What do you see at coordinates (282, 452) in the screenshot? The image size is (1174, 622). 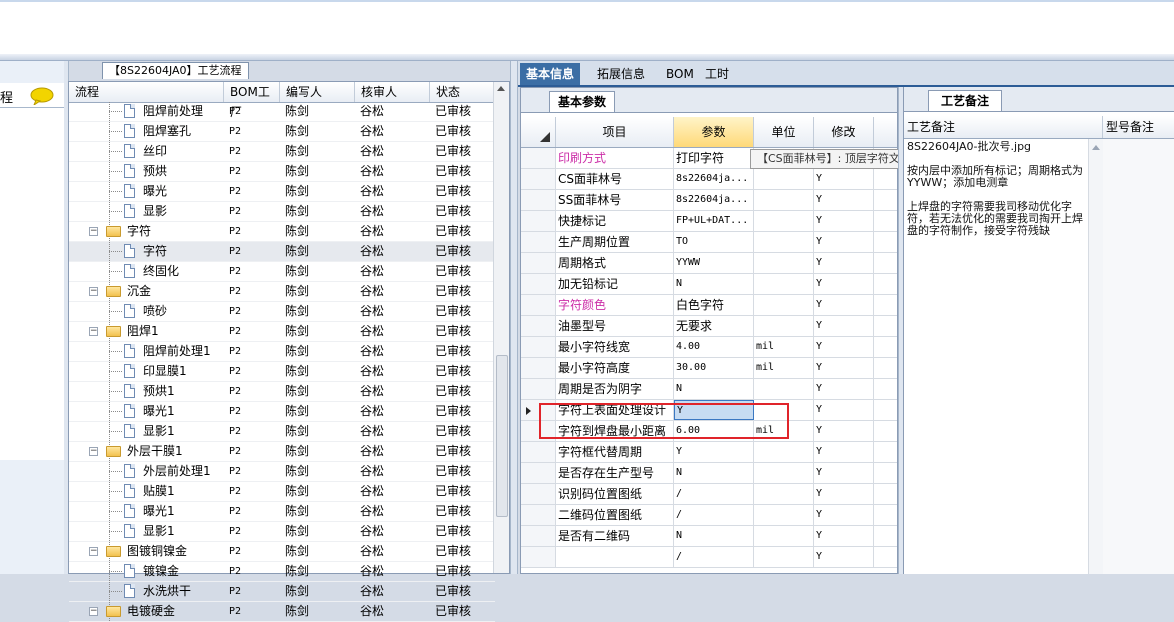 I see `table-row: − 外层干膜1 P2 陈剑 谷松 已审核` at bounding box center [282, 452].